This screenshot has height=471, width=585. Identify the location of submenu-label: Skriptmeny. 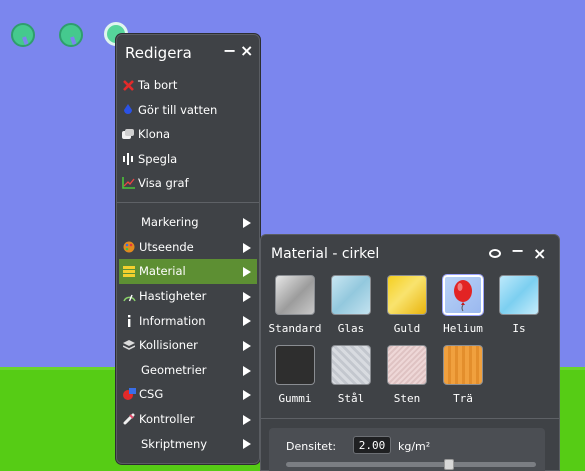
(174, 443).